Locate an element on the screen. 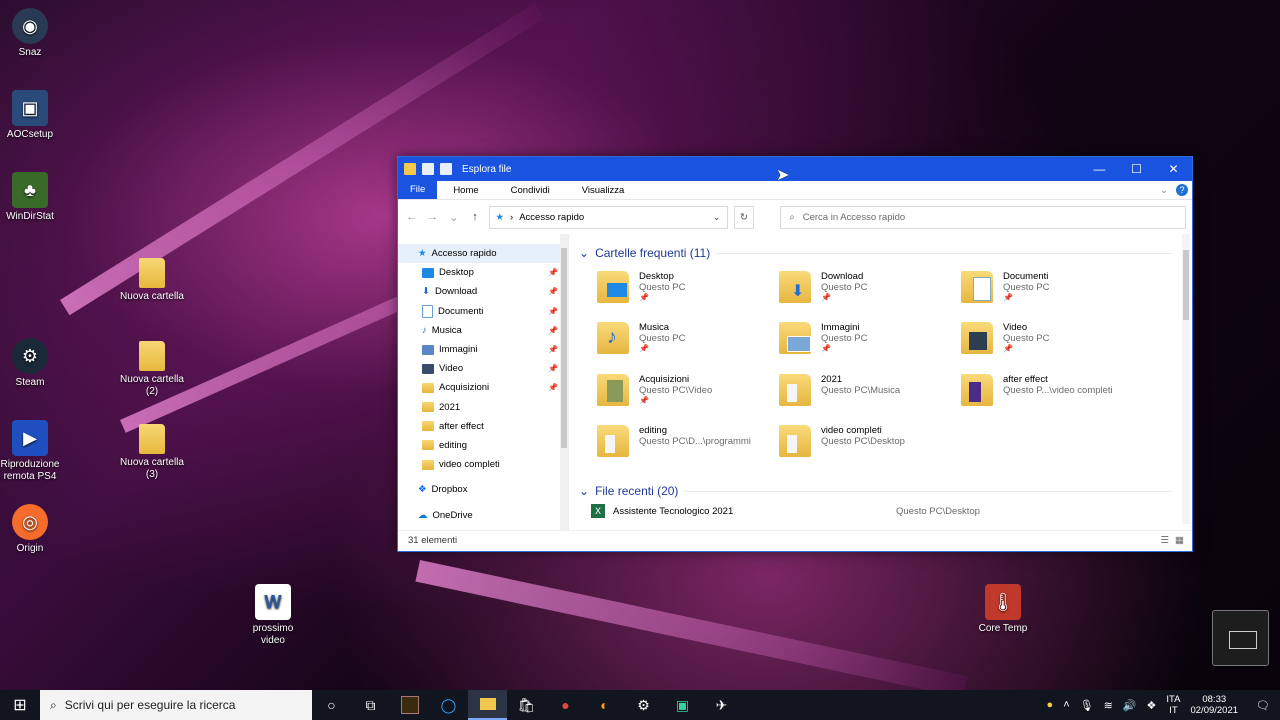  volume-icon: 🔊 is located at coordinates (1130, 705).